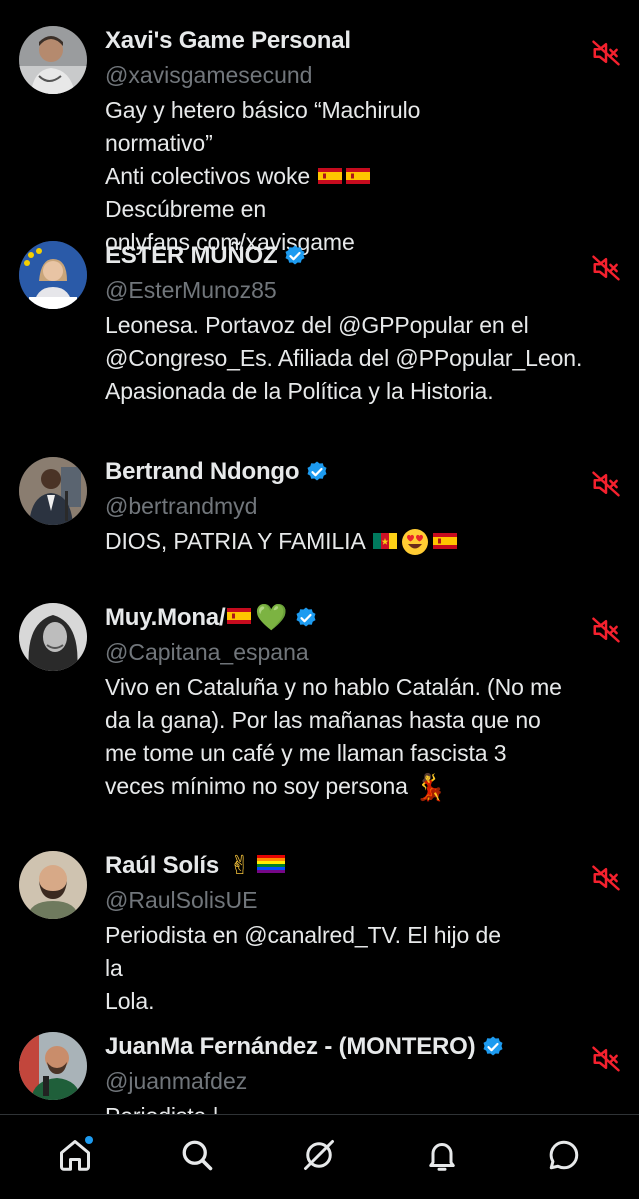 The width and height of the screenshot is (639, 1199). I want to click on nav-notifications-button, so click(442, 1155).